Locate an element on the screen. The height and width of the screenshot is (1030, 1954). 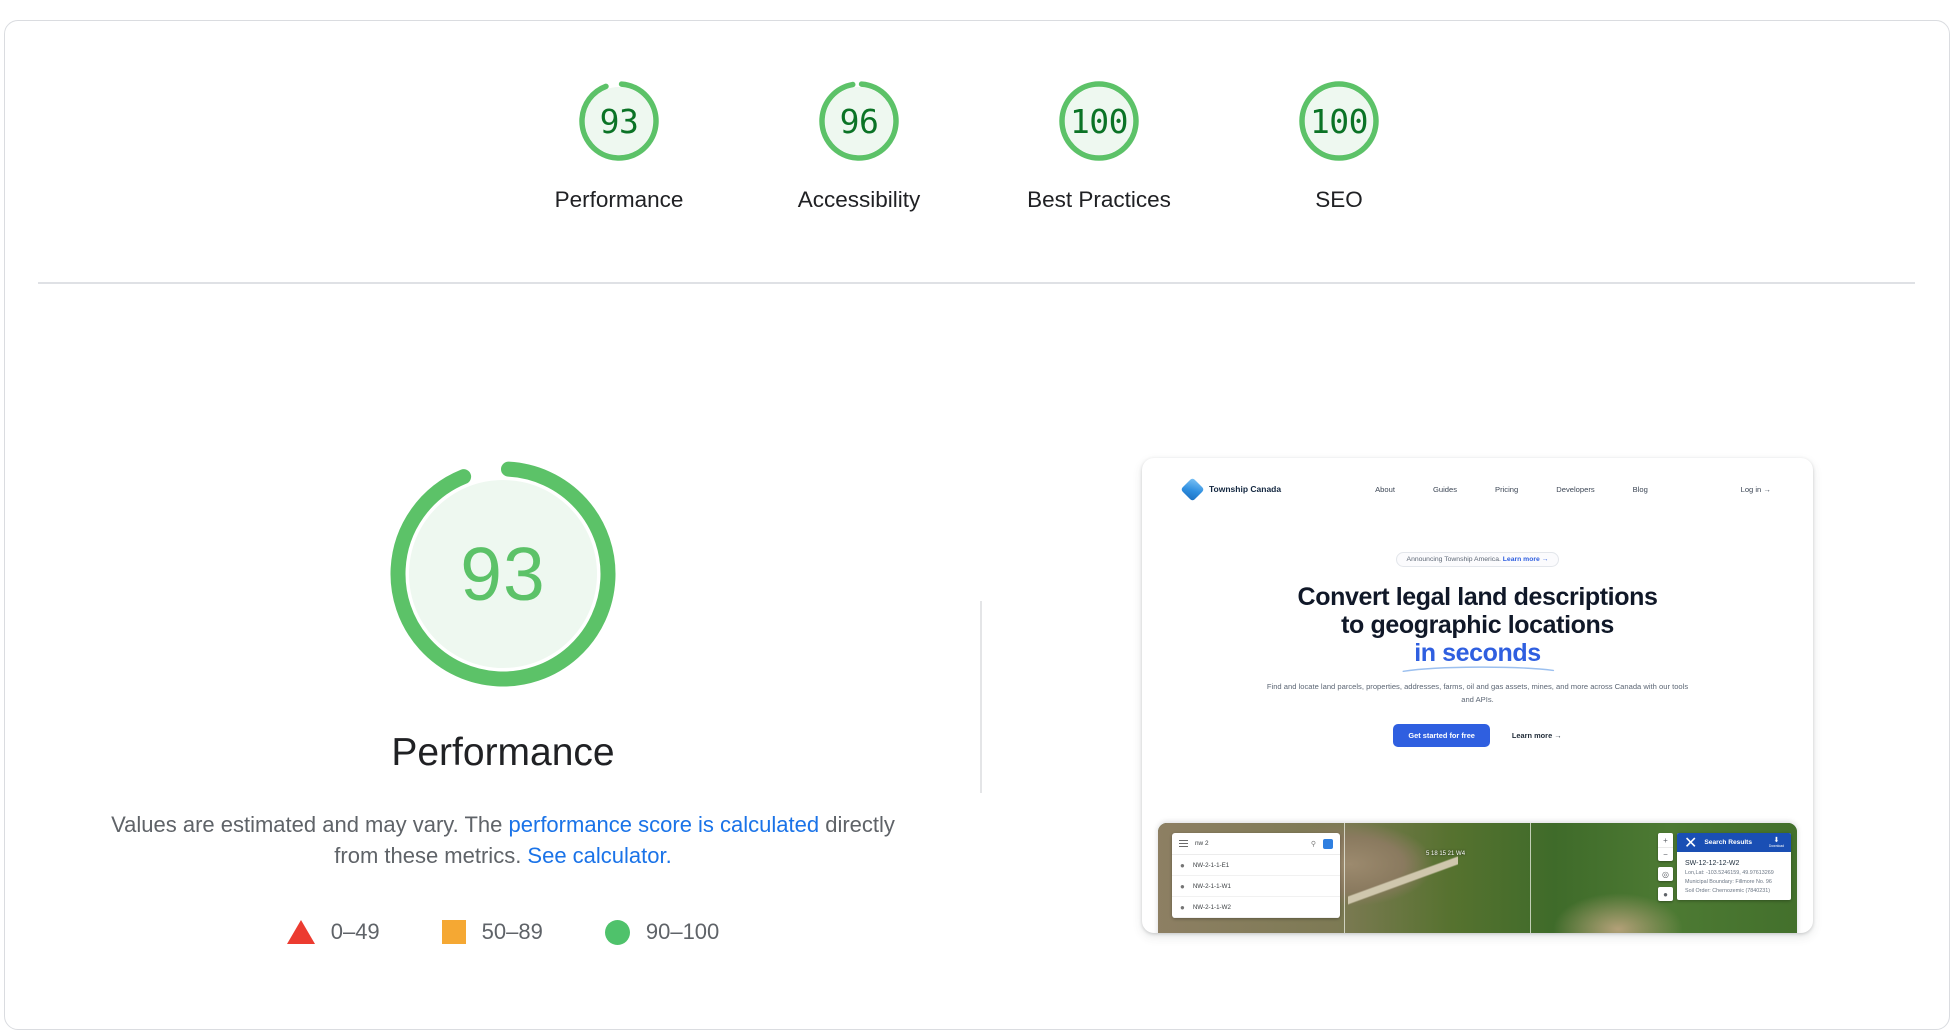
heading-accent: in seconds is located at coordinates (1478, 656).